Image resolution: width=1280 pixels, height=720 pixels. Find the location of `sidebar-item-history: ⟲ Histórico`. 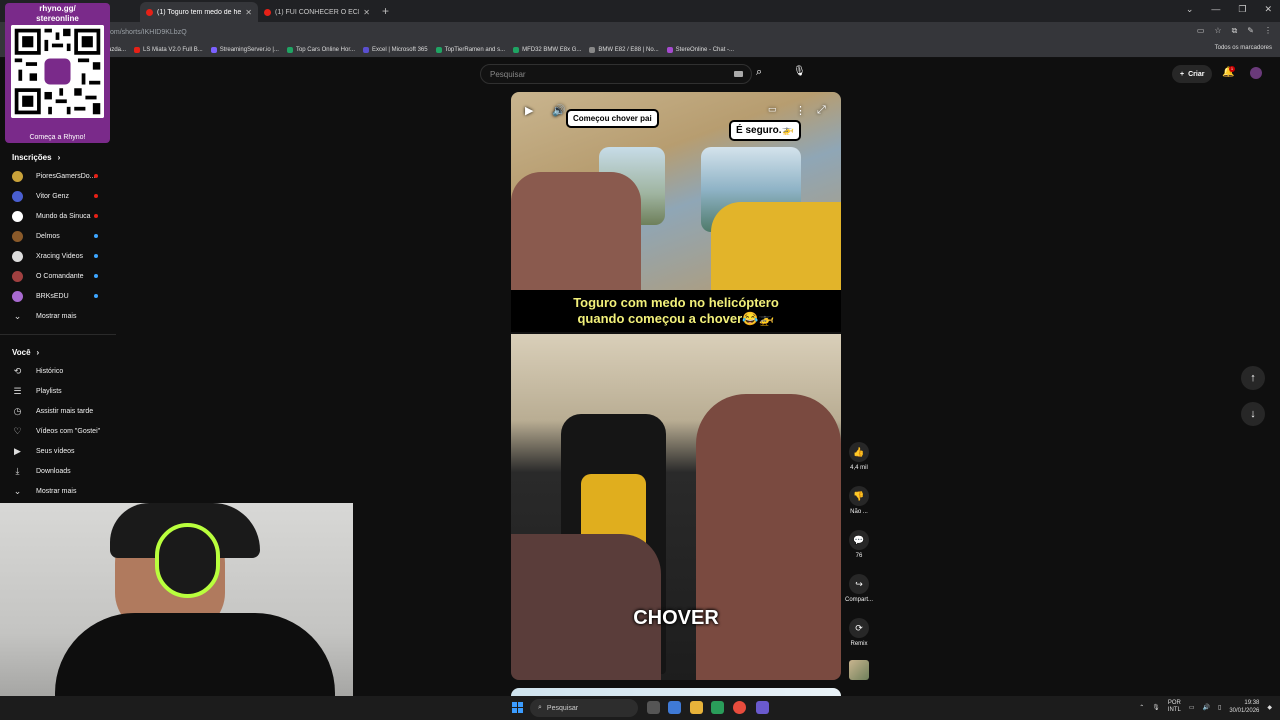

sidebar-item-history: ⟲ Histórico is located at coordinates (58, 371).